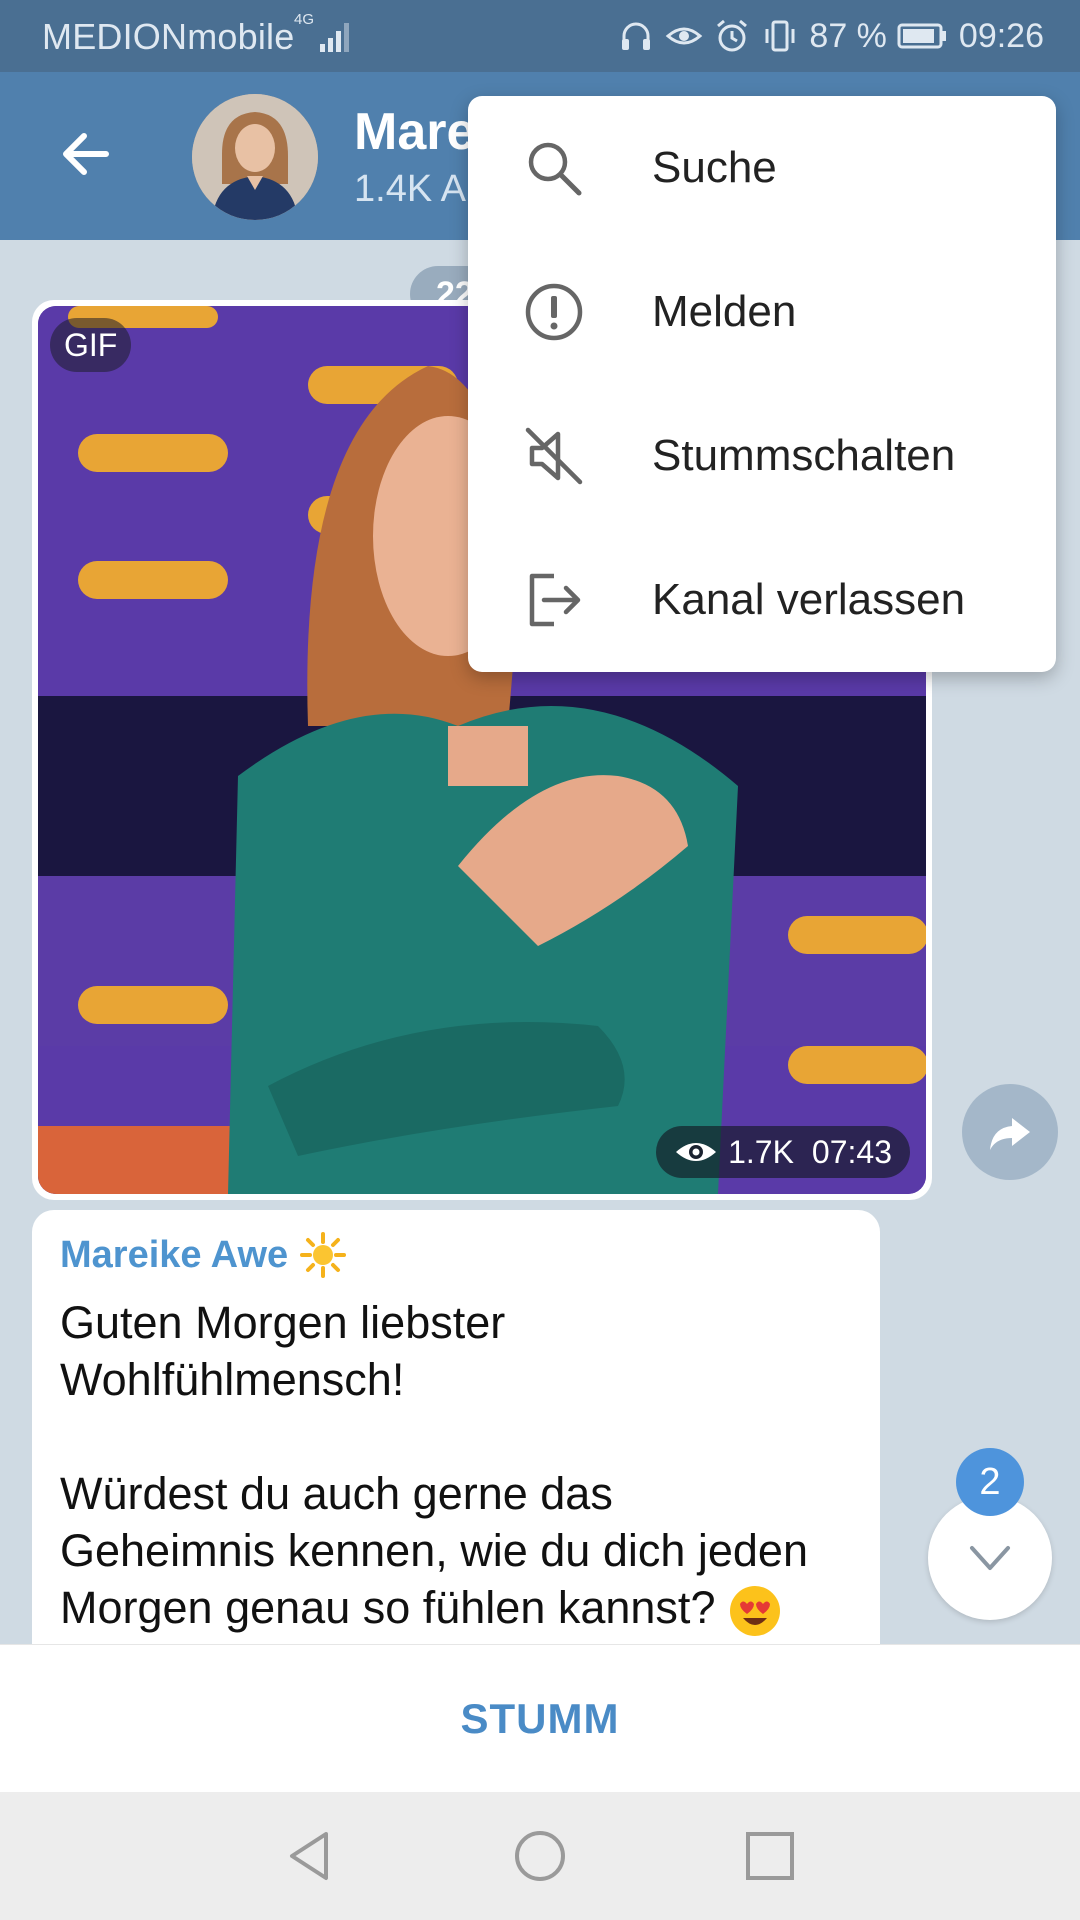  What do you see at coordinates (283, 1322) in the screenshot?
I see `message-line: Guten Morgen liebster` at bounding box center [283, 1322].